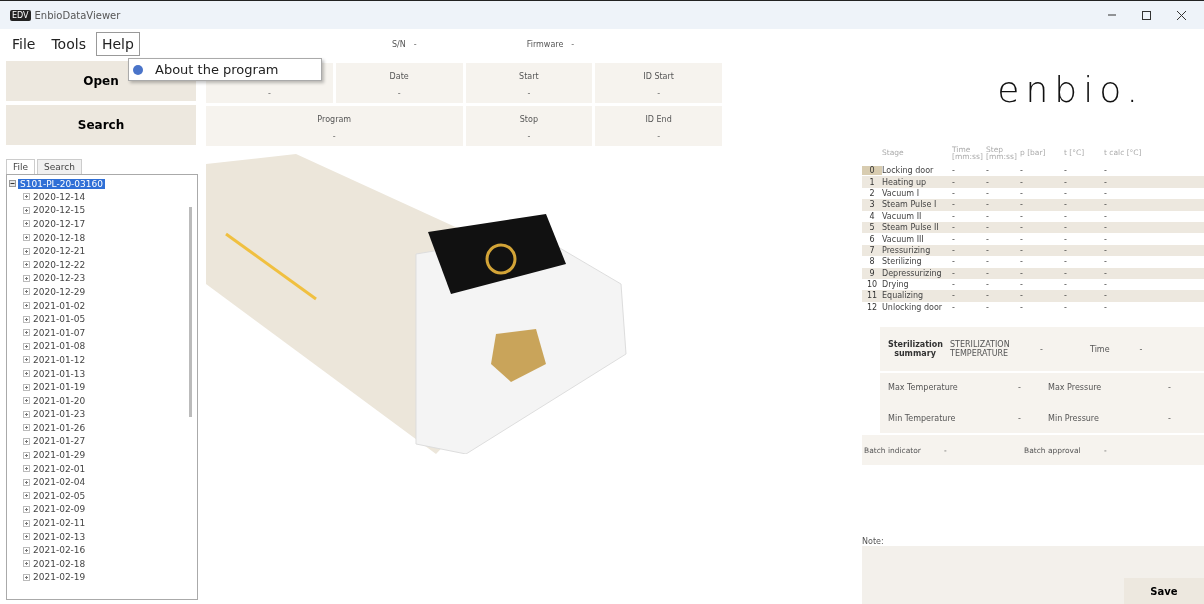 The image size is (1204, 604). I want to click on tree-item: 2021-01-26, so click(59, 427).